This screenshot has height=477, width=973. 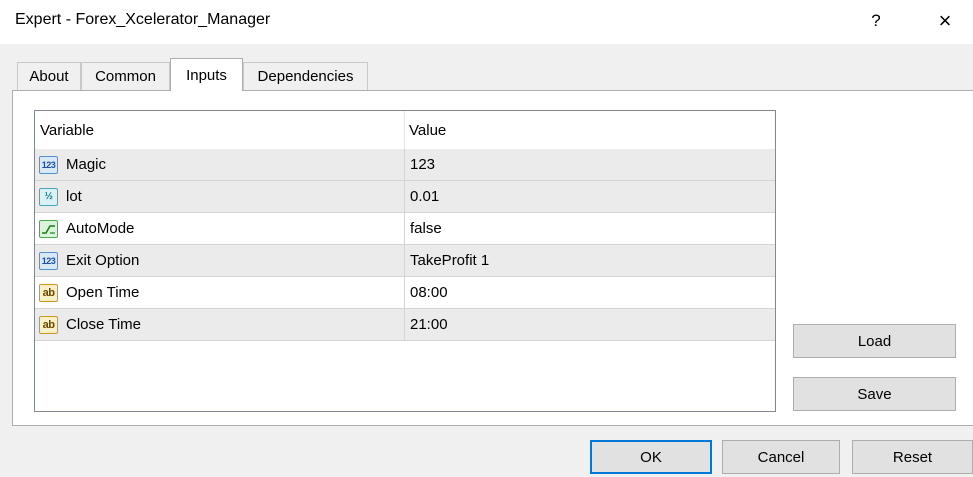 I want to click on close-icon: ×, so click(x=945, y=20).